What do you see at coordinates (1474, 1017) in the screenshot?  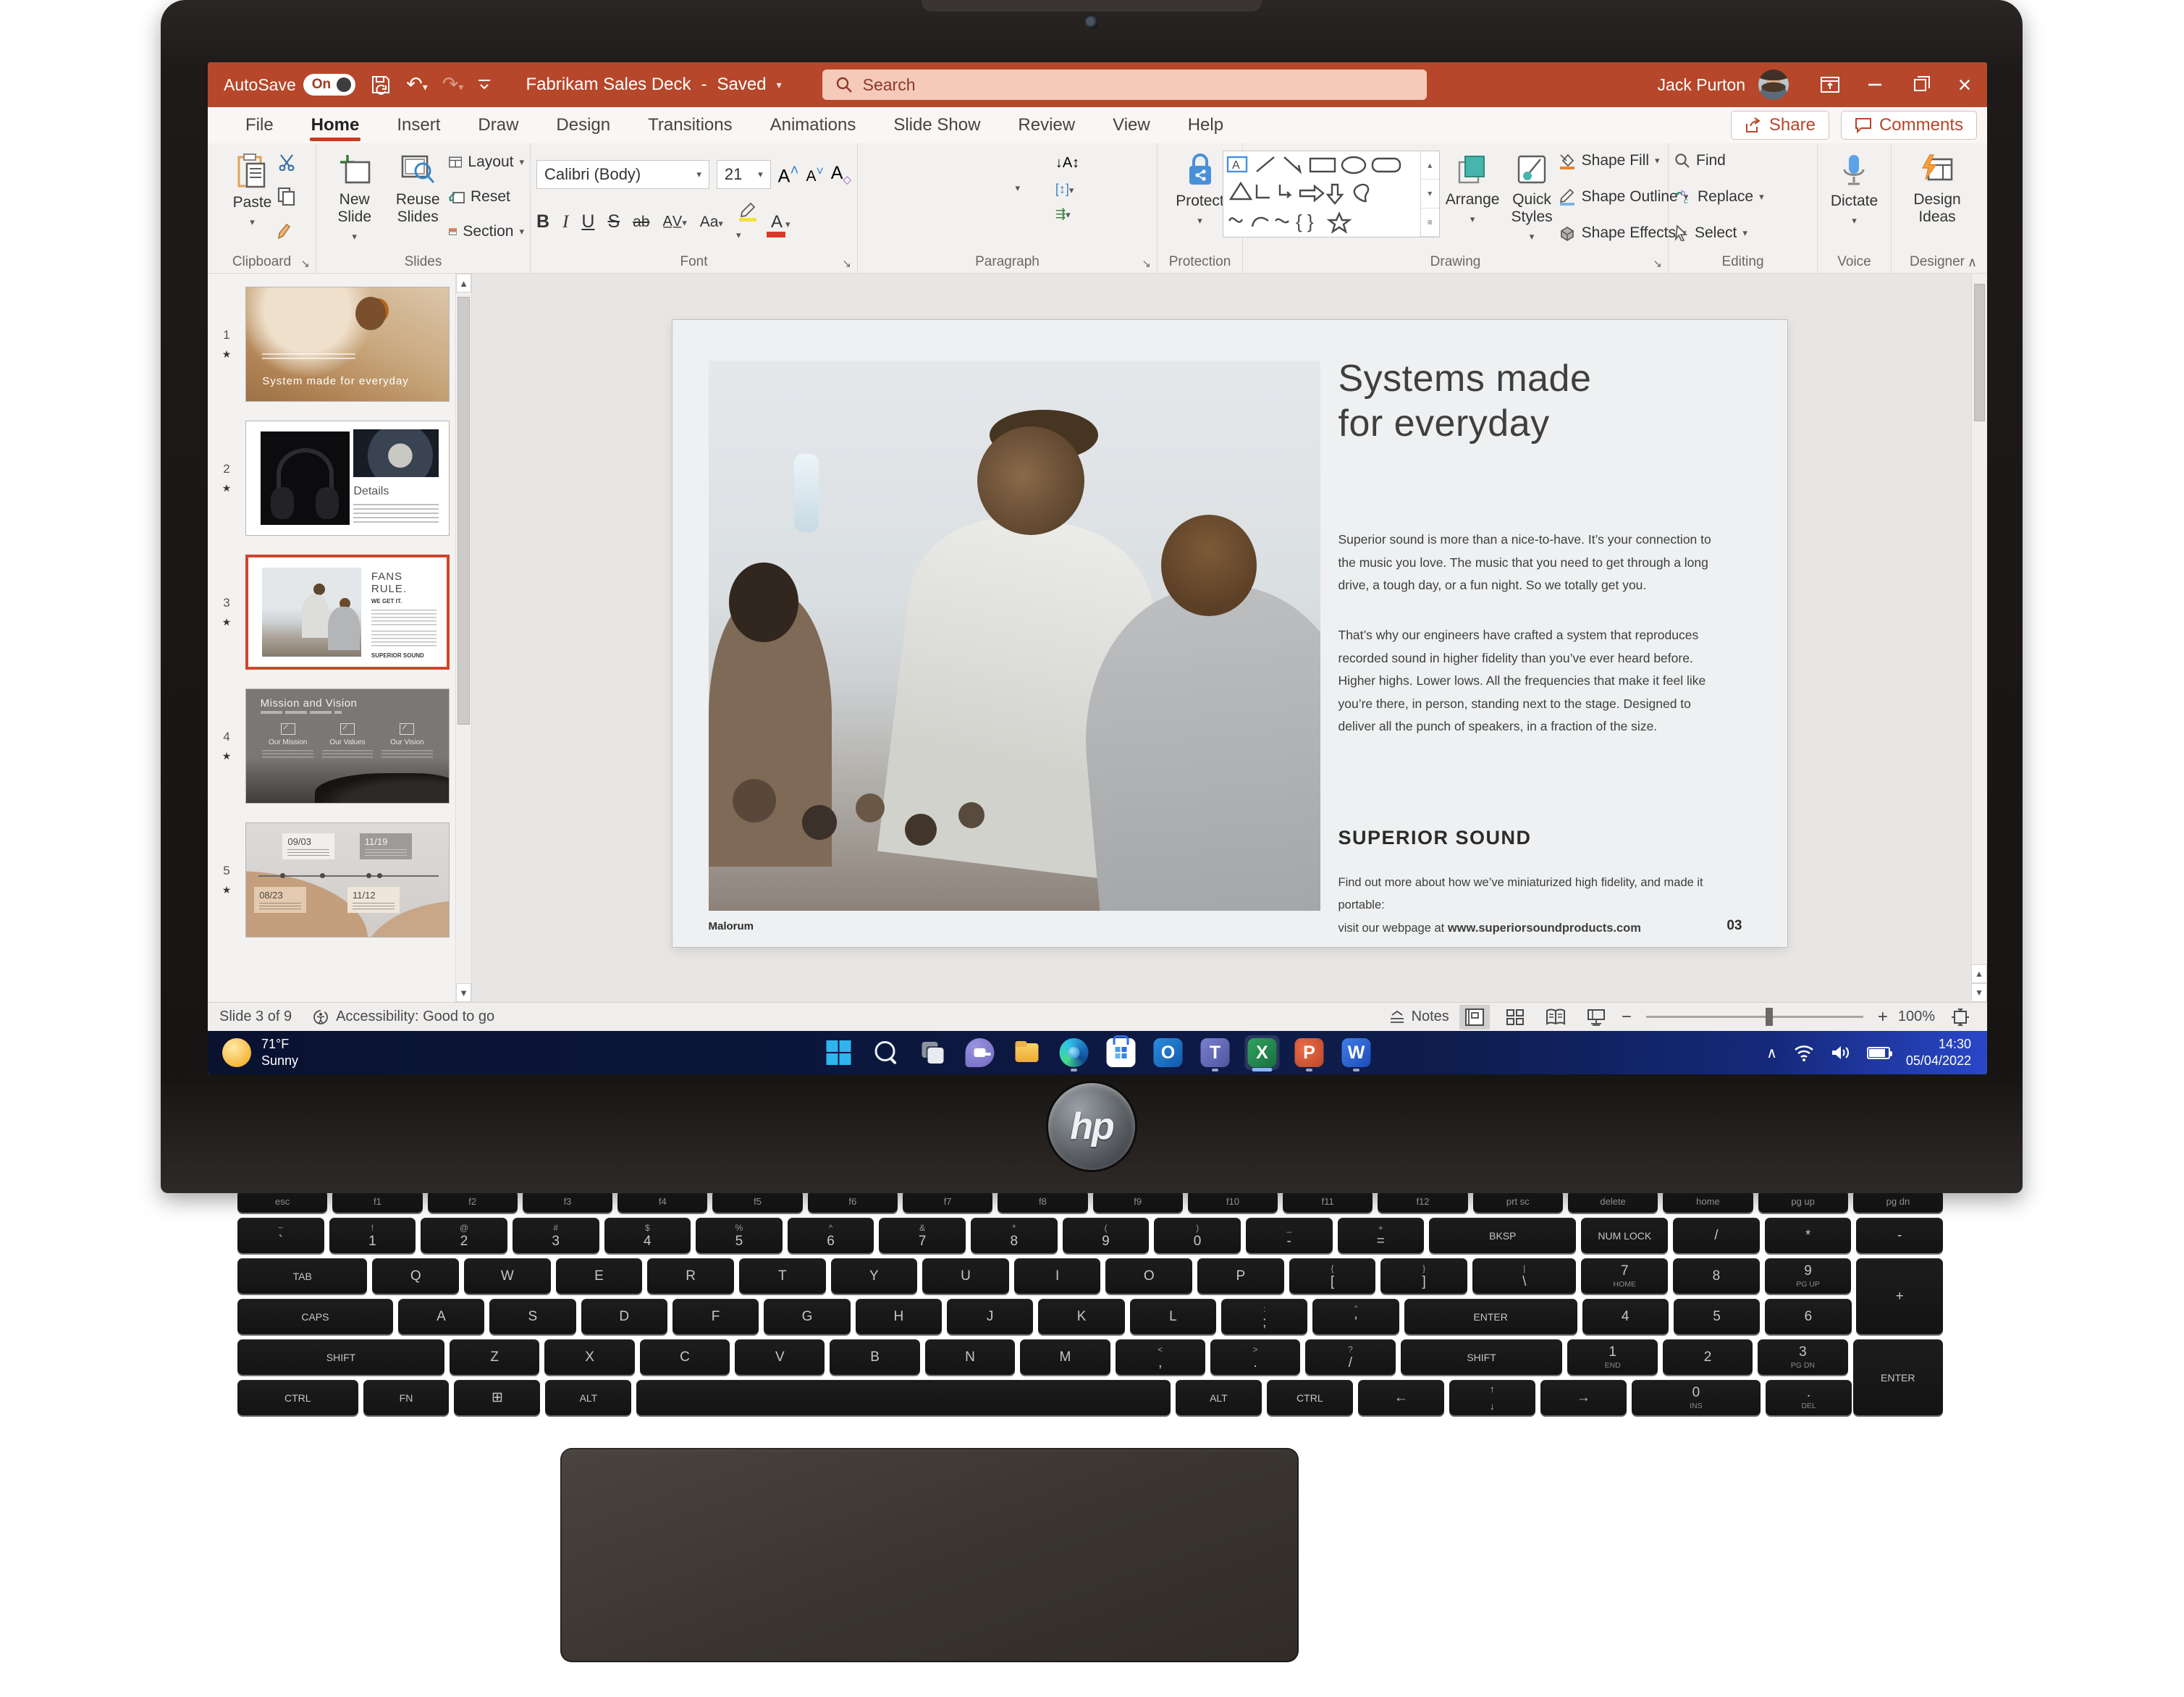 I see `normal-view-button` at bounding box center [1474, 1017].